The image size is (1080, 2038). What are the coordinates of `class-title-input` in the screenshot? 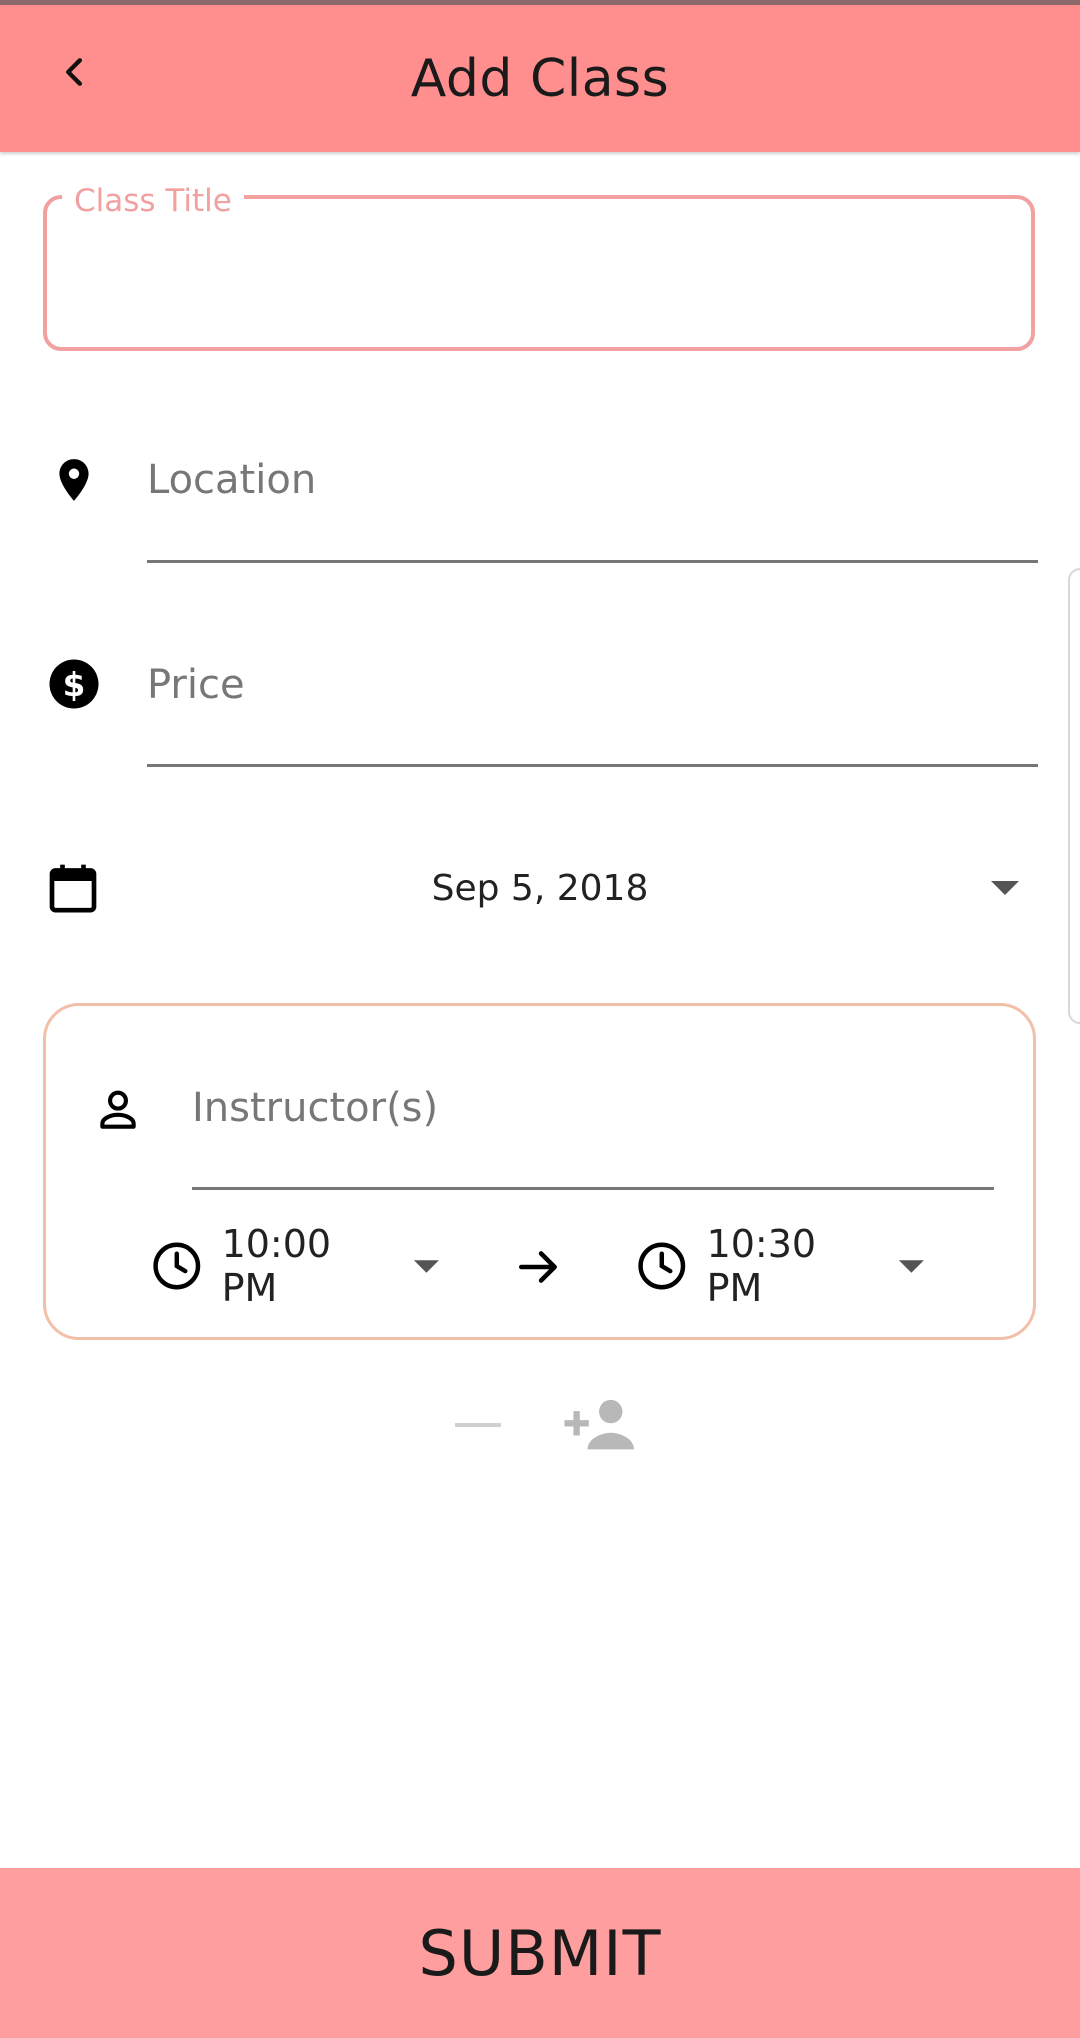 It's located at (538, 271).